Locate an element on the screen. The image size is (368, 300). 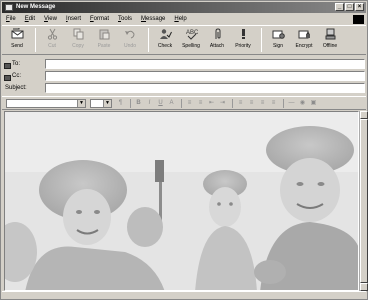
cc-label-button: Cc: is located at coordinates (20, 76).